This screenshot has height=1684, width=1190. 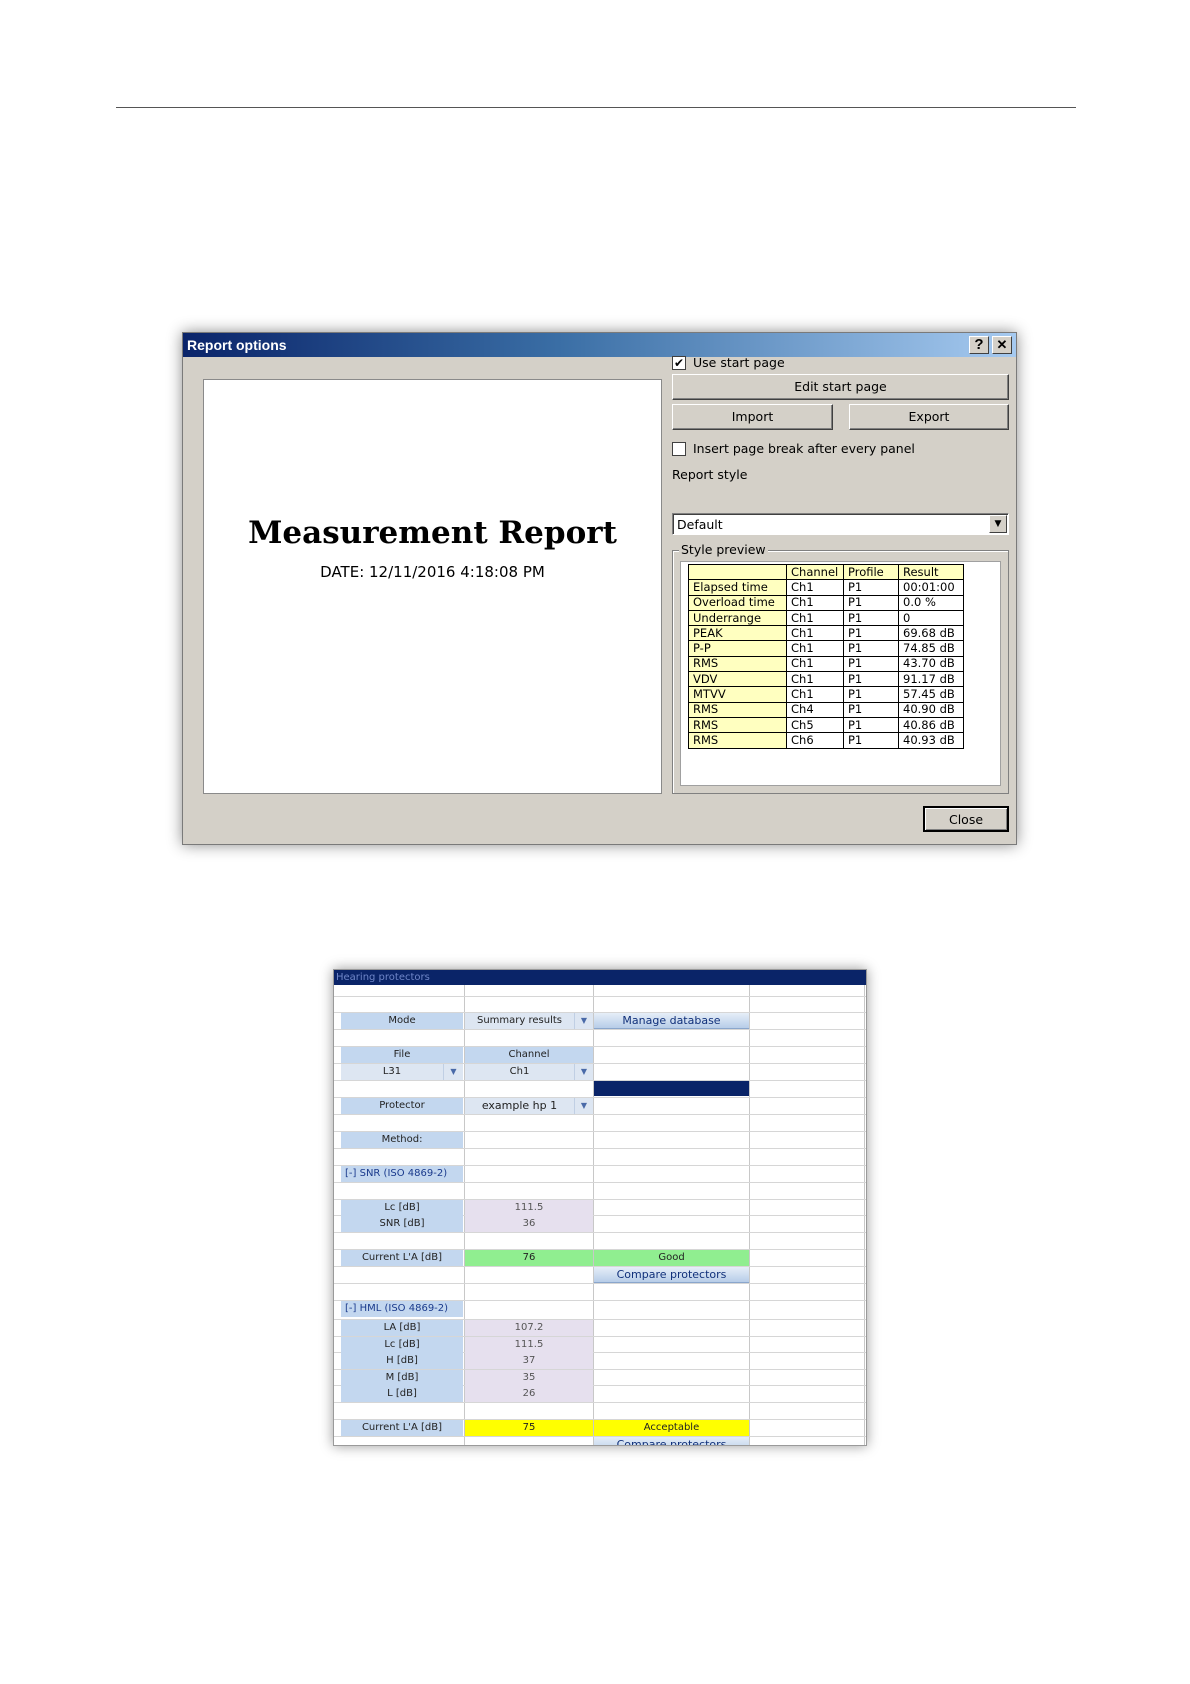 I want to click on protector-dropdown-icon: ▼, so click(x=583, y=1106).